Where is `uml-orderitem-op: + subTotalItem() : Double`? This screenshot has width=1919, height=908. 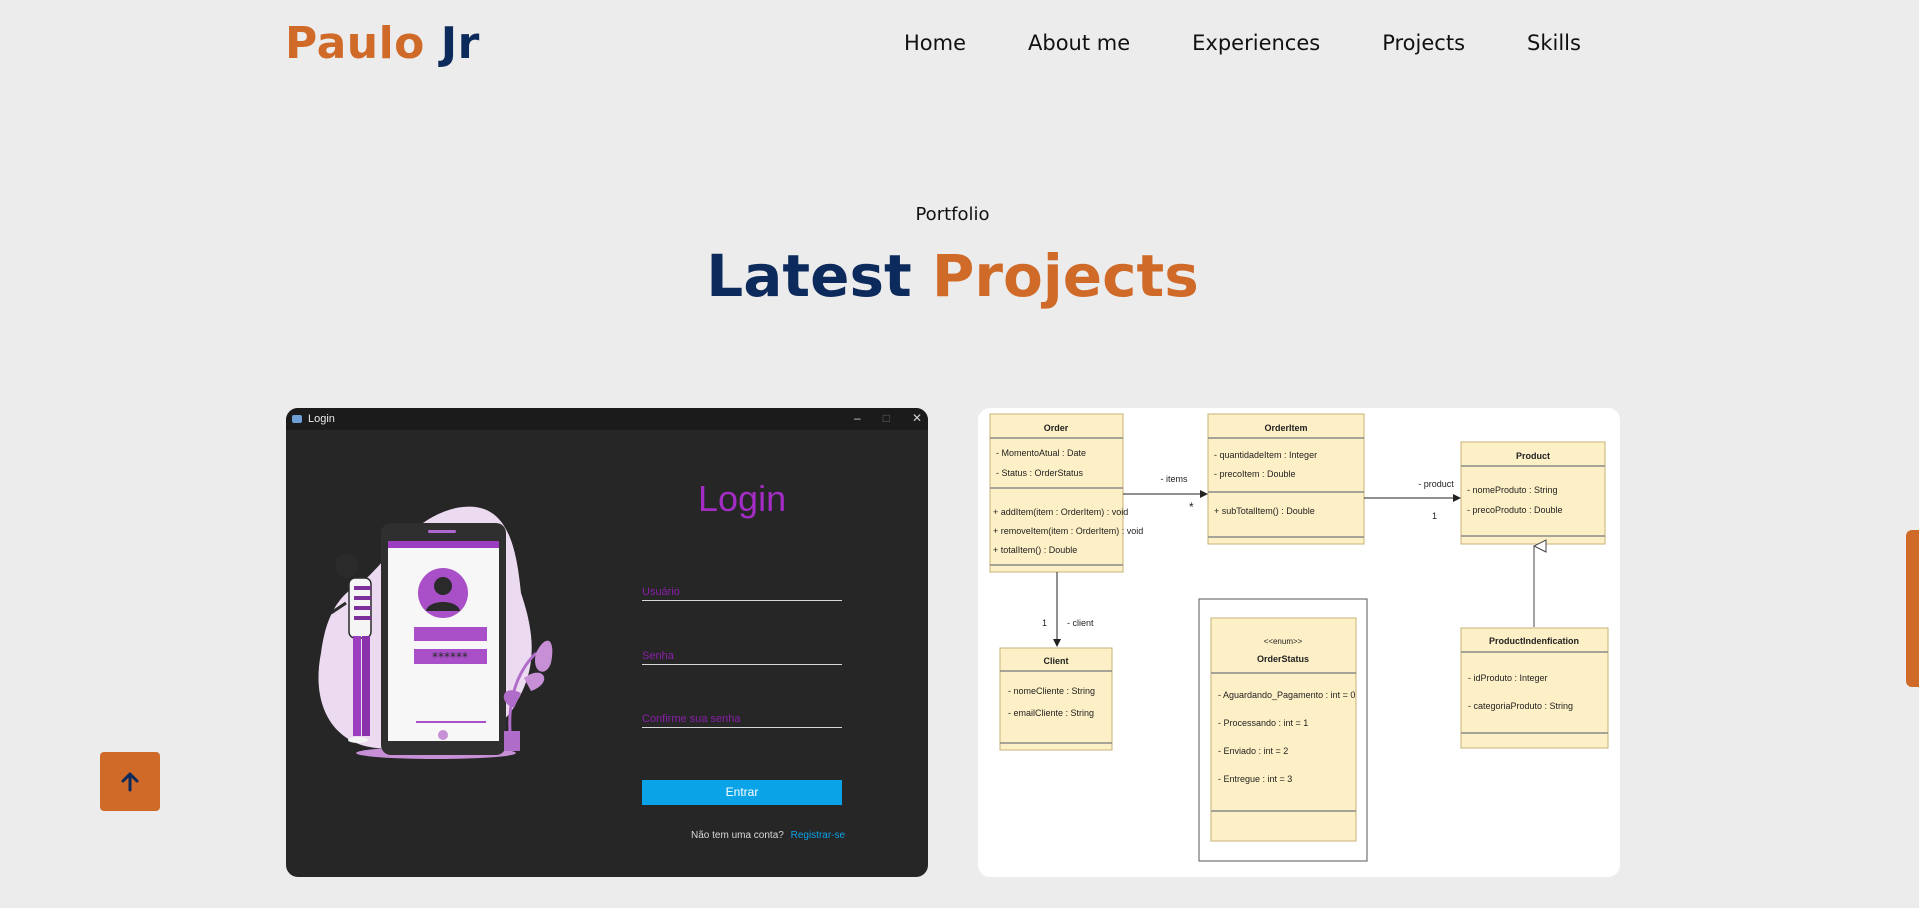
uml-orderitem-op: + subTotalItem() : Double is located at coordinates (1264, 511).